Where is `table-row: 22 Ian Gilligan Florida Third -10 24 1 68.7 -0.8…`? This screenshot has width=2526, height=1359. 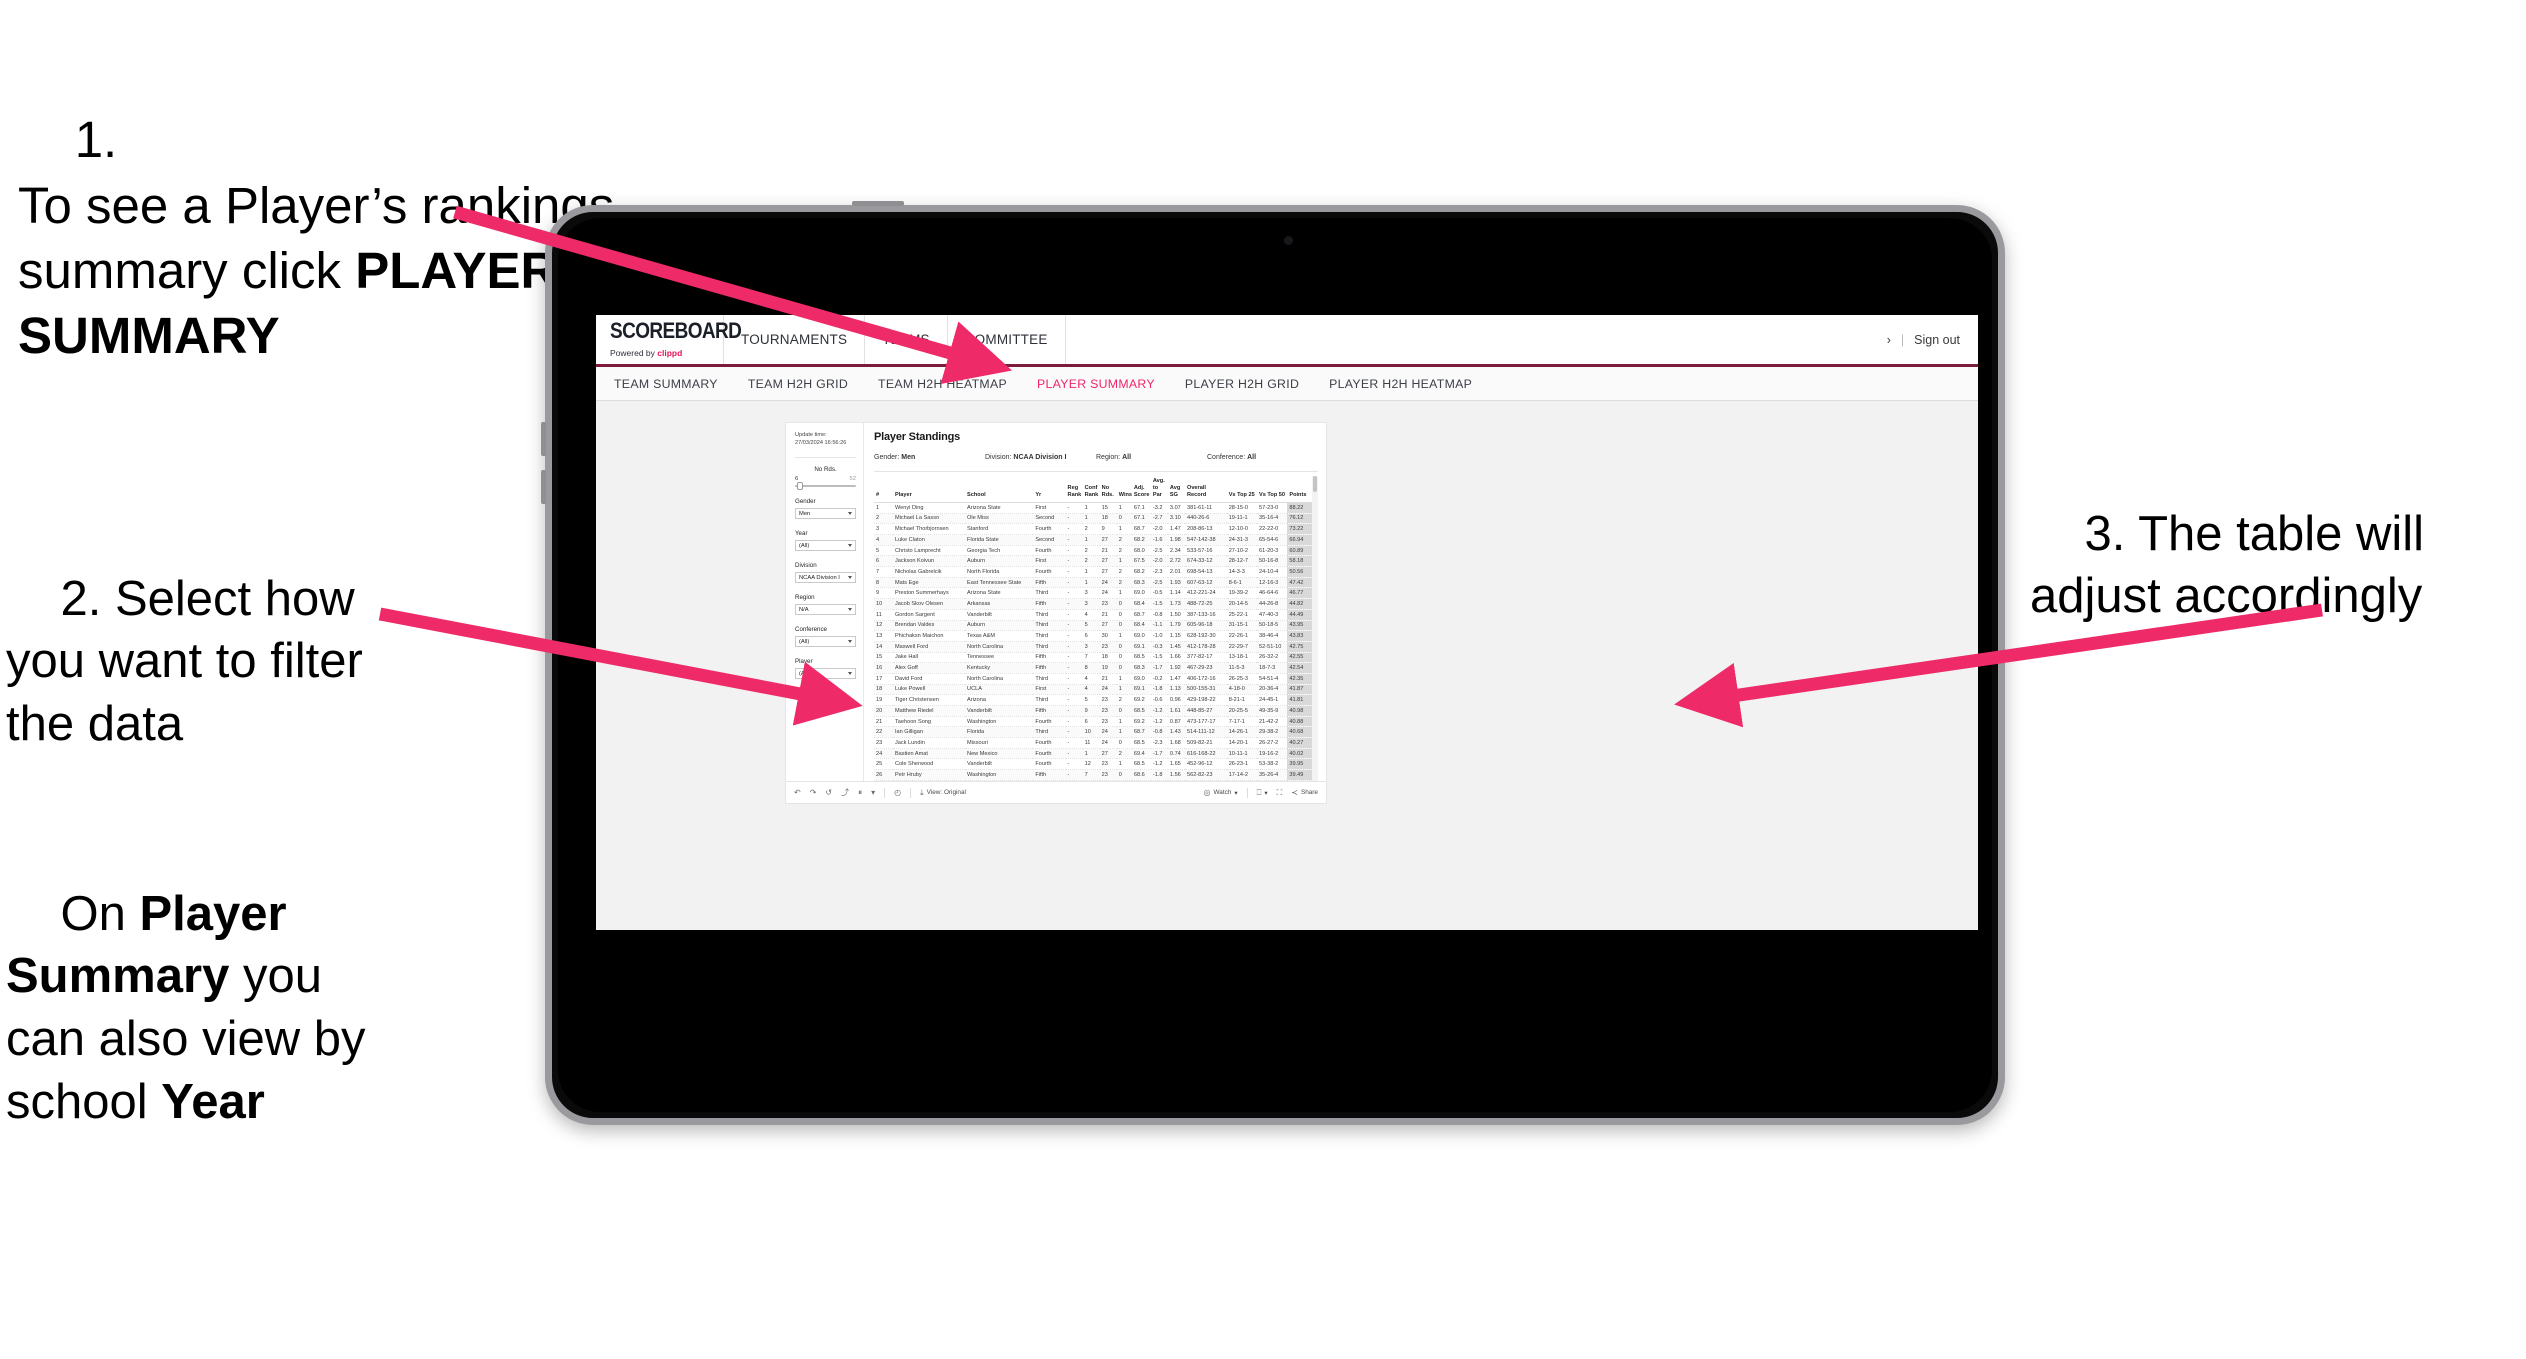 table-row: 22 Ian Gilligan Florida Third -10 24 1 68.7 -0.8… is located at coordinates (1093, 732).